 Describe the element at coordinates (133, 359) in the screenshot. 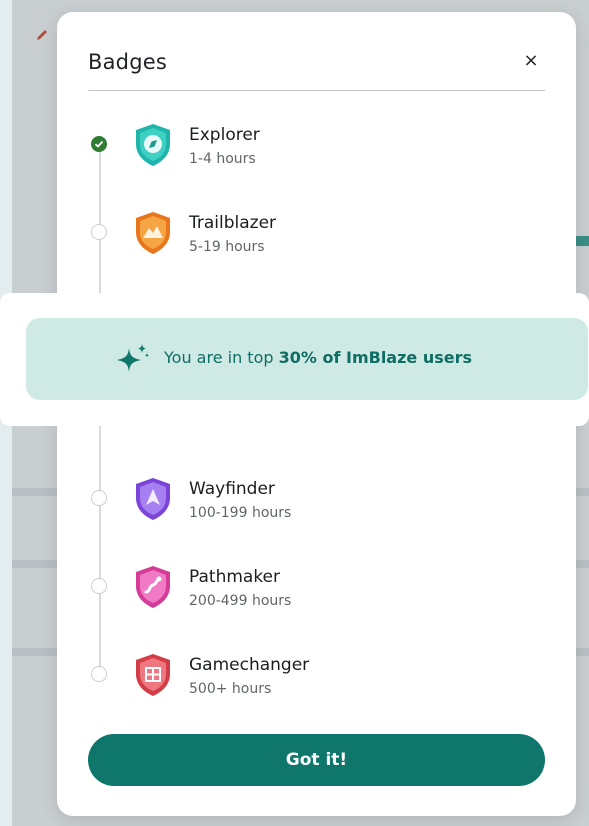

I see `sparkle-icon` at that location.